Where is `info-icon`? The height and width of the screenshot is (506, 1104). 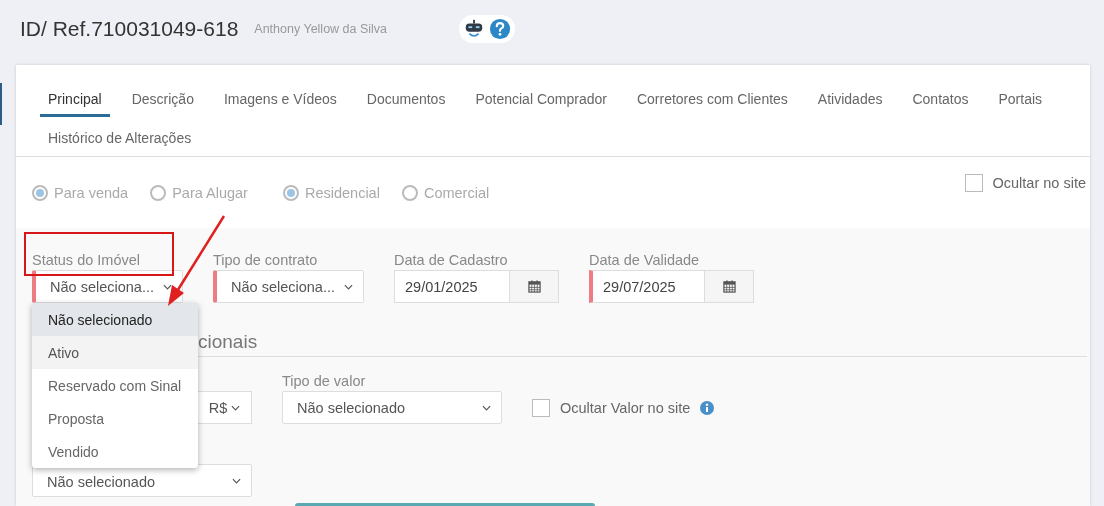 info-icon is located at coordinates (707, 407).